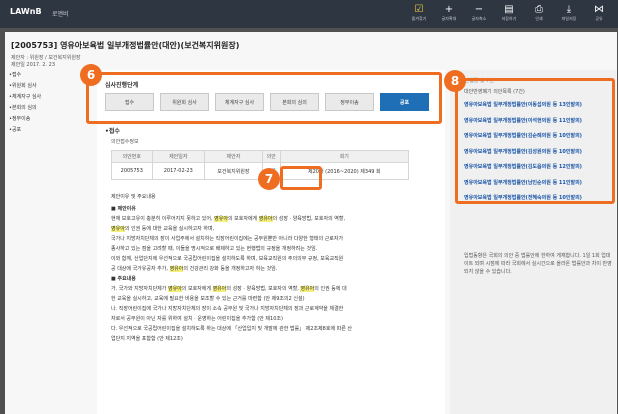  What do you see at coordinates (49, 108) in the screenshot?
I see `toc-item: •본회의 심의` at bounding box center [49, 108].